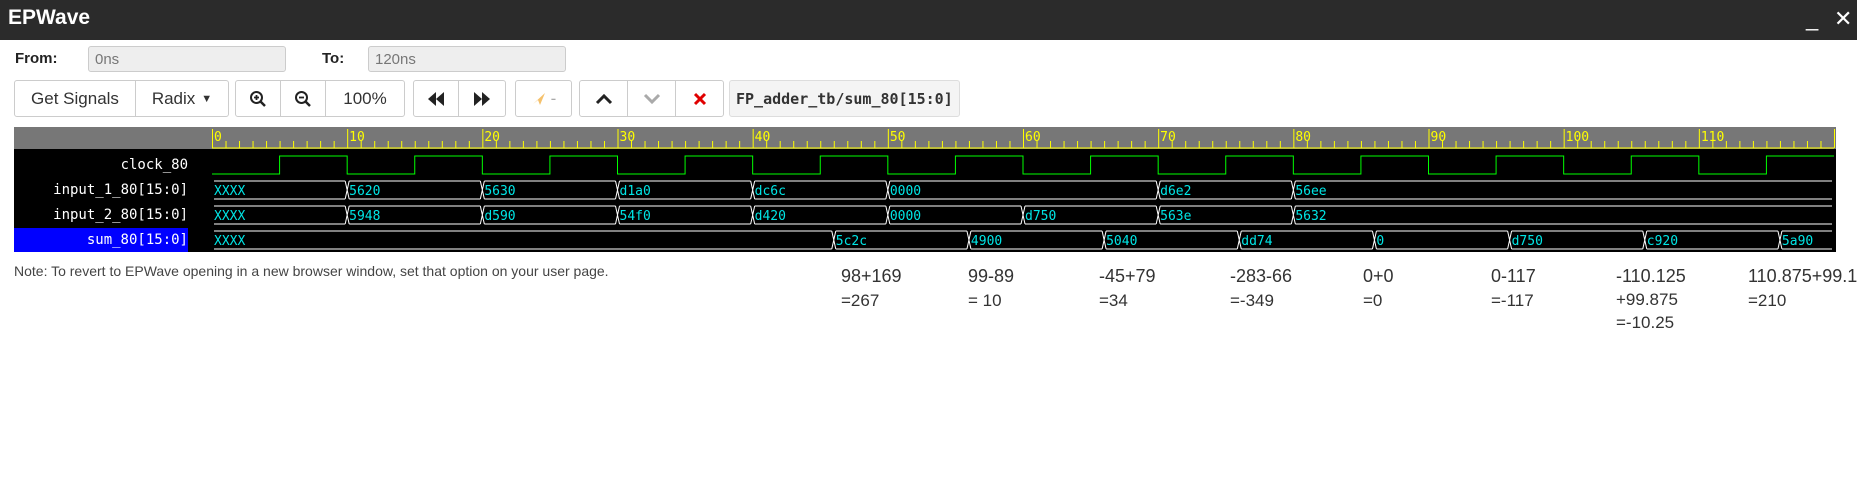 This screenshot has height=503, width=1857. What do you see at coordinates (492, 137) in the screenshot?
I see `ruler-tick-label: 20` at bounding box center [492, 137].